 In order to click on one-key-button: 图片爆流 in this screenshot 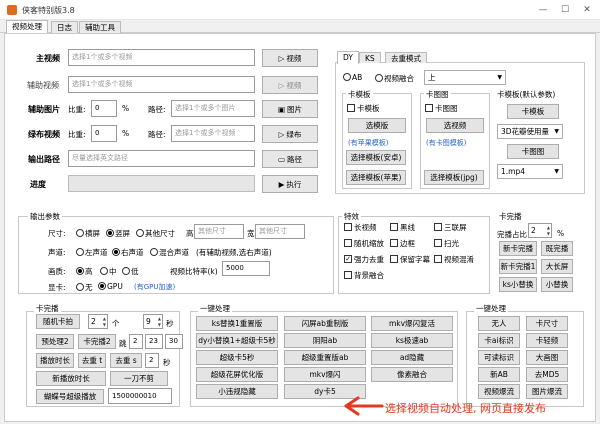, I will do `click(547, 391)`.